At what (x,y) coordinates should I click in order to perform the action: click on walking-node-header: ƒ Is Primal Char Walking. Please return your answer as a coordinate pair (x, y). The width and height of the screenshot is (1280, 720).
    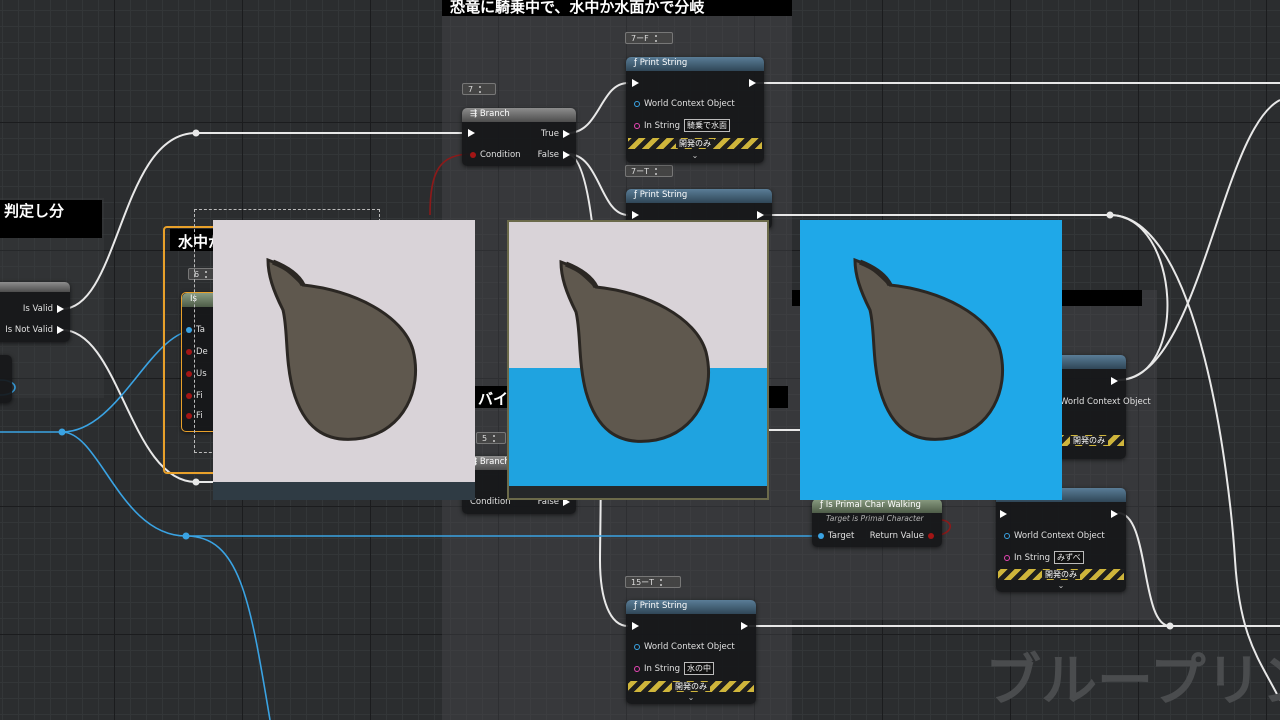
    Looking at the image, I should click on (877, 506).